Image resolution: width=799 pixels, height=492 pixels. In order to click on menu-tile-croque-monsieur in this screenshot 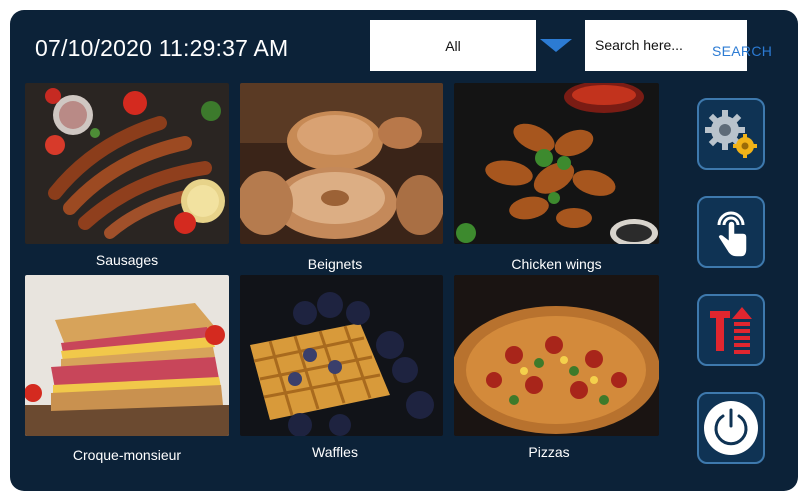, I will do `click(127, 355)`.